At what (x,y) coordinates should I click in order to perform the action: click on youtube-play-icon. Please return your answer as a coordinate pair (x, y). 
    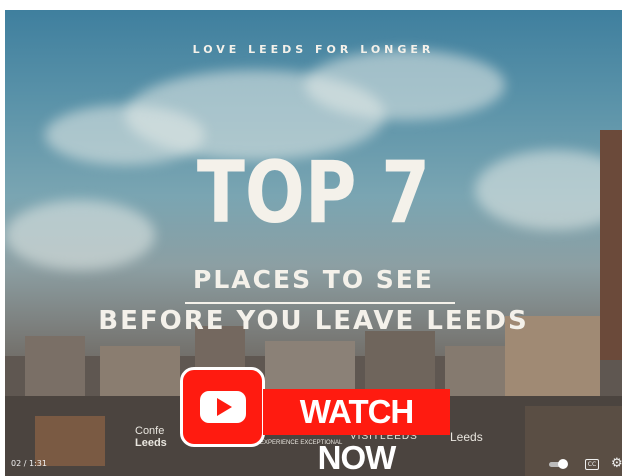
    Looking at the image, I should click on (223, 407).